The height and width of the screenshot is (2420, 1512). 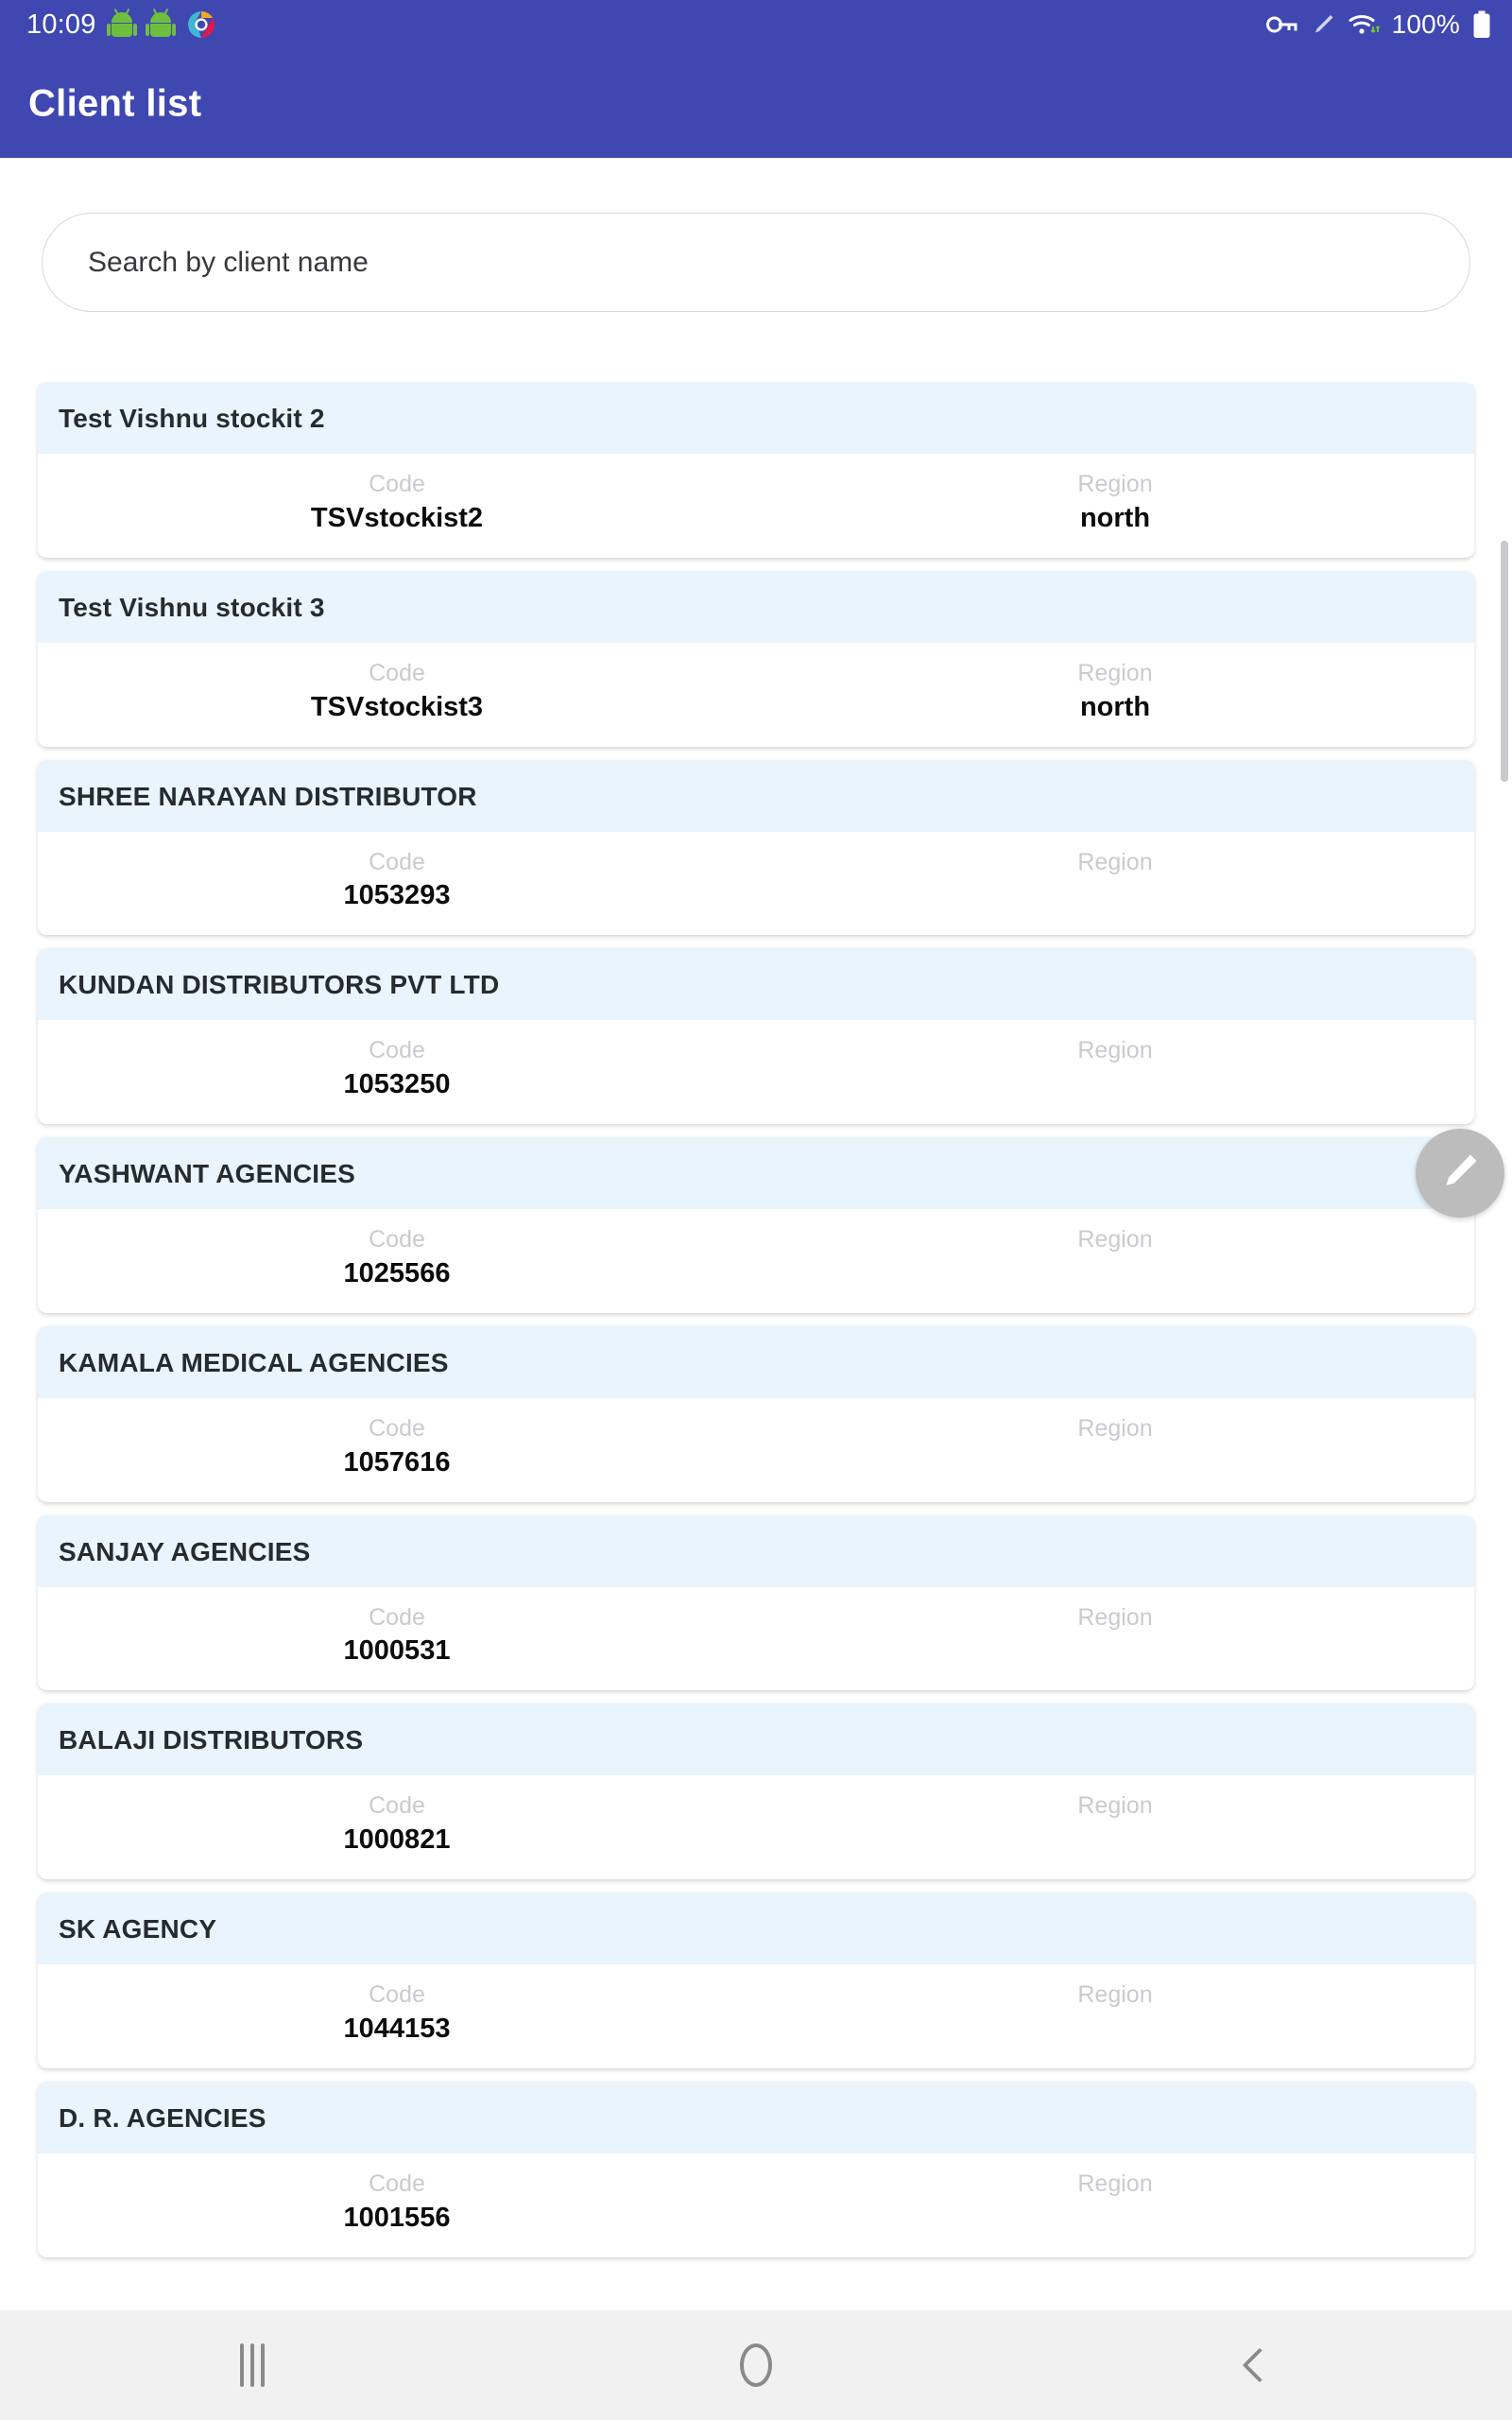 What do you see at coordinates (397, 706) in the screenshot?
I see `code-value: TSVstockist3` at bounding box center [397, 706].